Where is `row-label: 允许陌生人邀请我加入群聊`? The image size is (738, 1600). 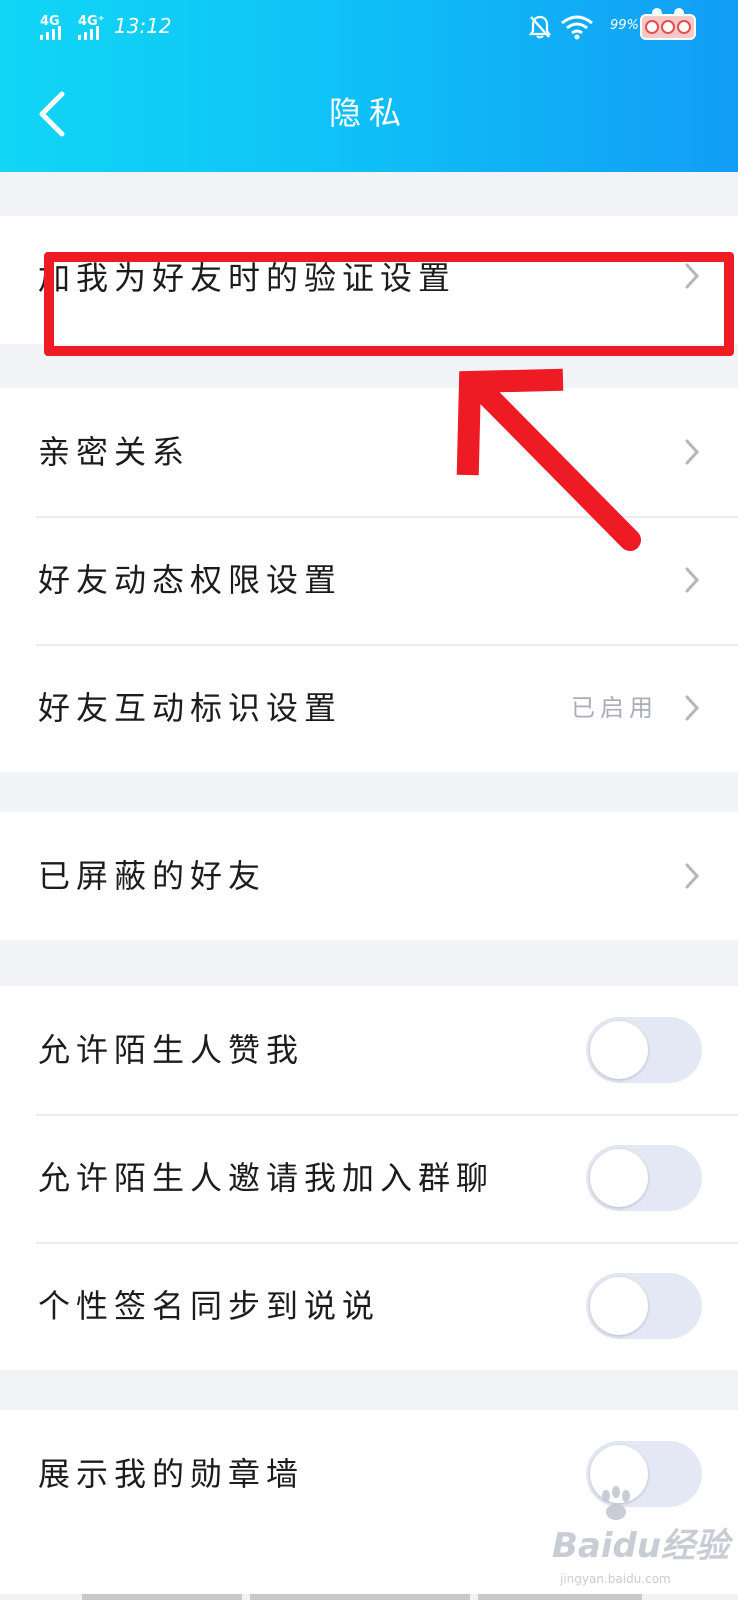
row-label: 允许陌生人邀请我加入群聊 is located at coordinates (266, 1178).